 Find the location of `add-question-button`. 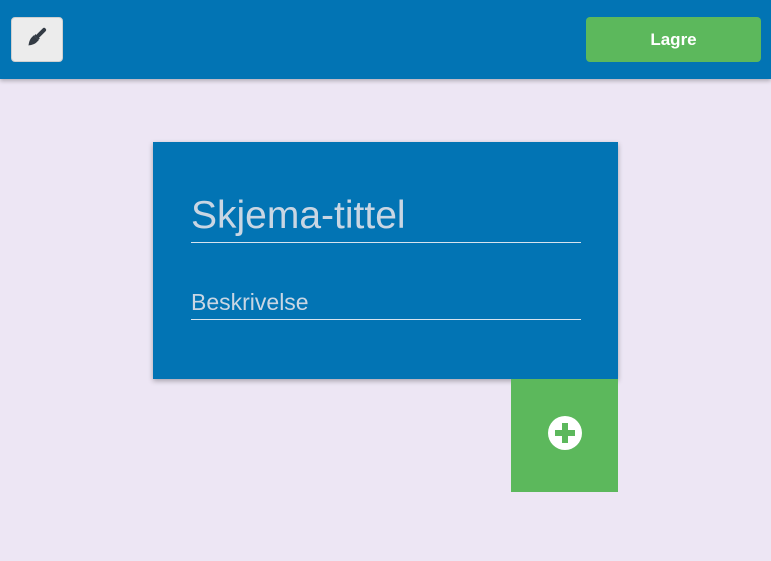

add-question-button is located at coordinates (564, 435).